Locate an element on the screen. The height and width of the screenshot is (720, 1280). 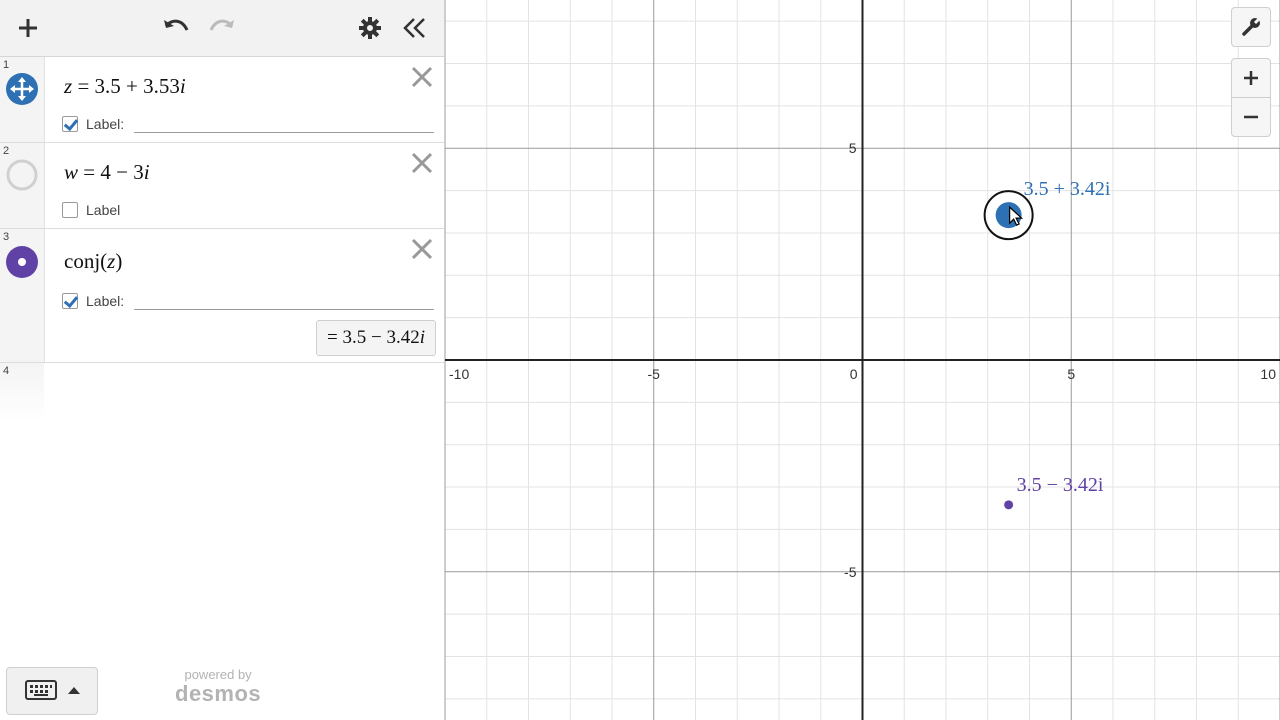
expression-row-2: 2 w = 4 − 3i Label is located at coordinates (222, 186).